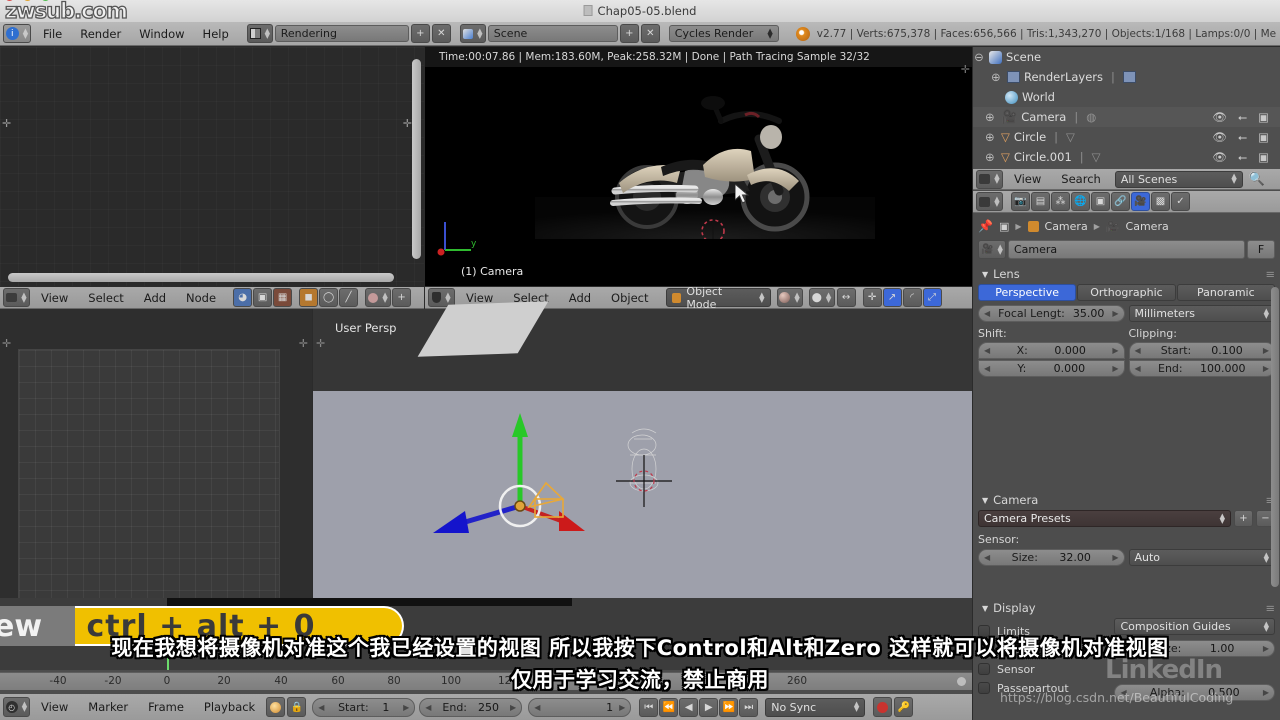 The image size is (1280, 720). Describe the element at coordinates (402, 297) in the screenshot. I see `node-new-material-button: +` at that location.